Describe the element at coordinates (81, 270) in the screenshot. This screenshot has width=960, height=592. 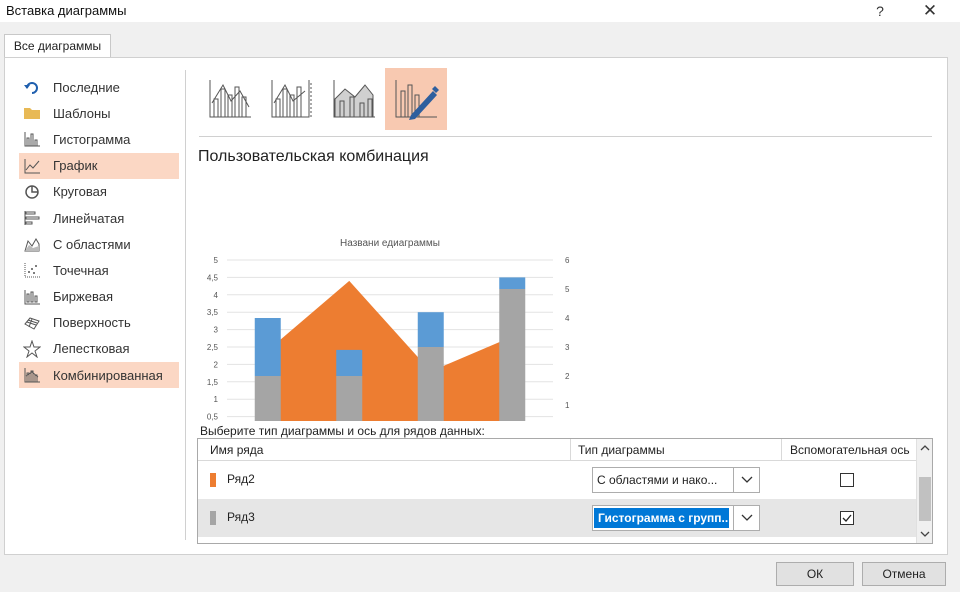
I see `category-label: Точечная` at that location.